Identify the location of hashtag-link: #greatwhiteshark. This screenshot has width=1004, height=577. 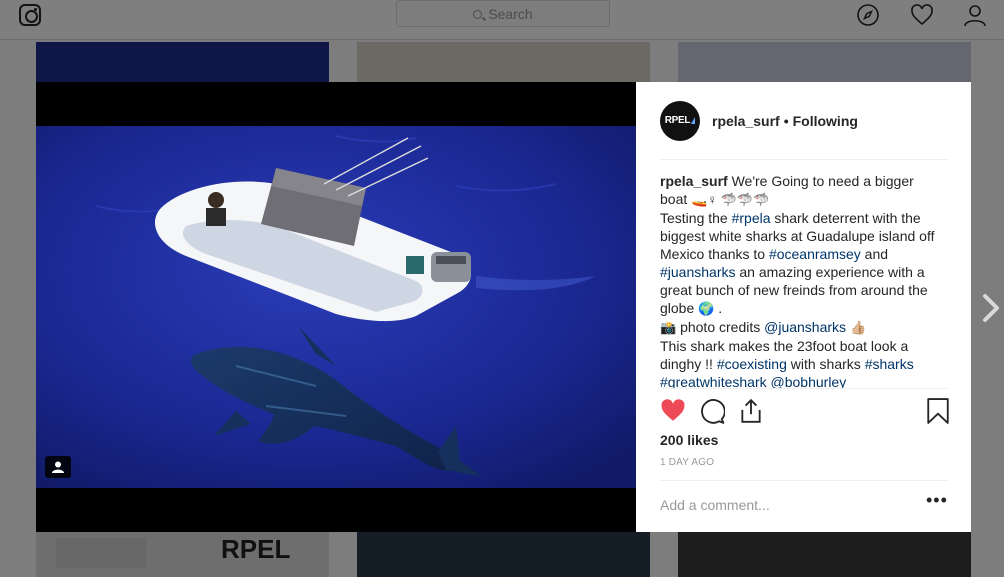
(713, 381).